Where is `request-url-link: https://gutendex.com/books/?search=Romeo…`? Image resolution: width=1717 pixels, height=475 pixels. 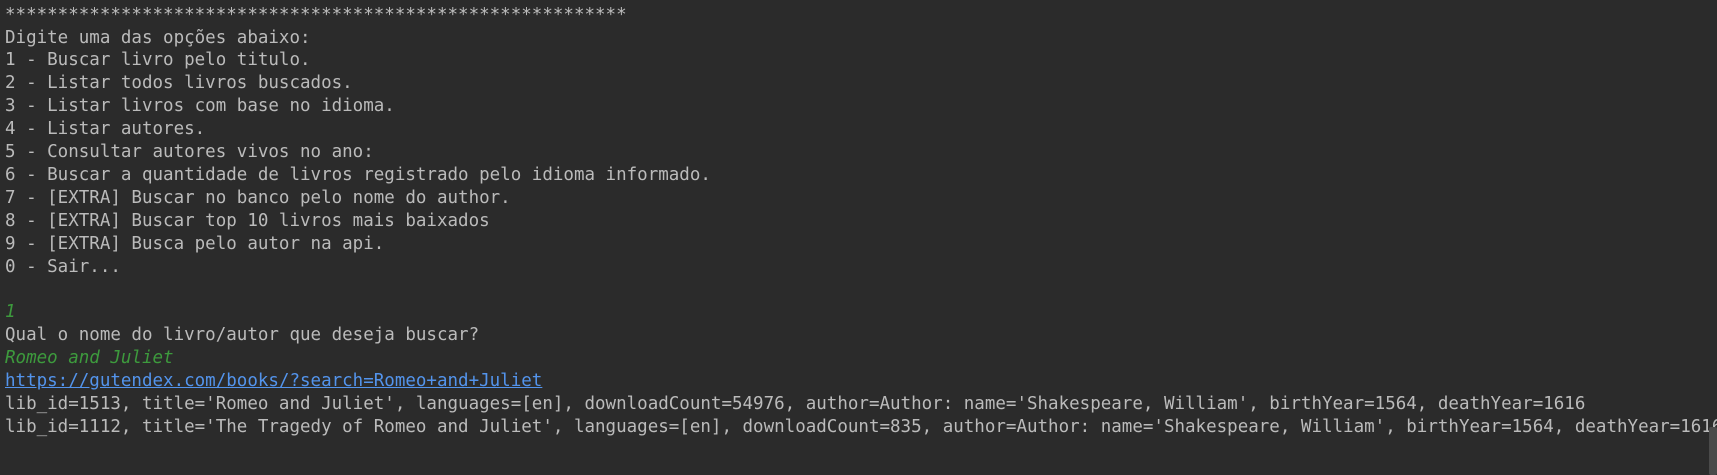 request-url-link: https://gutendex.com/books/?search=Romeo… is located at coordinates (273, 381).